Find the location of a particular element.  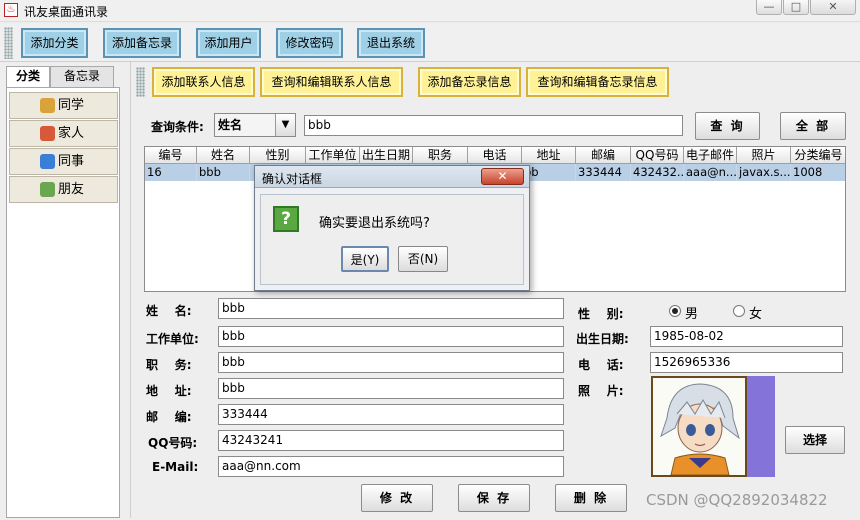

column-header: 分类编号 is located at coordinates (818, 155).